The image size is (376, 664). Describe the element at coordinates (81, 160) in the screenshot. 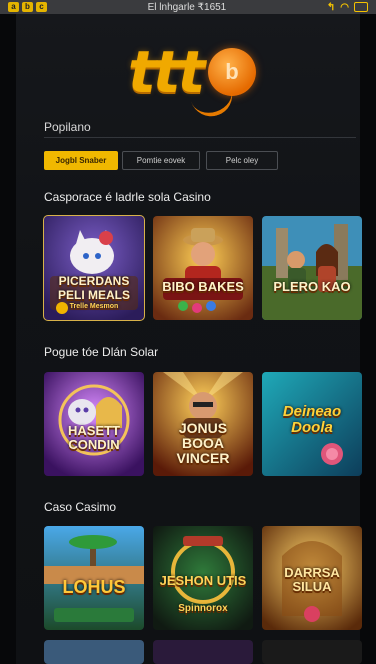

I see `tab-1: Jogbl Snaber` at that location.